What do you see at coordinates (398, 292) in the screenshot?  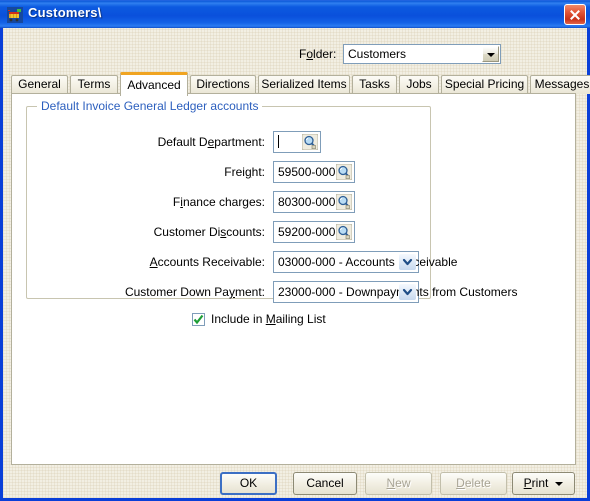 I see `customer-down-payment-value: 23000-000 - Downpayments from Customers` at bounding box center [398, 292].